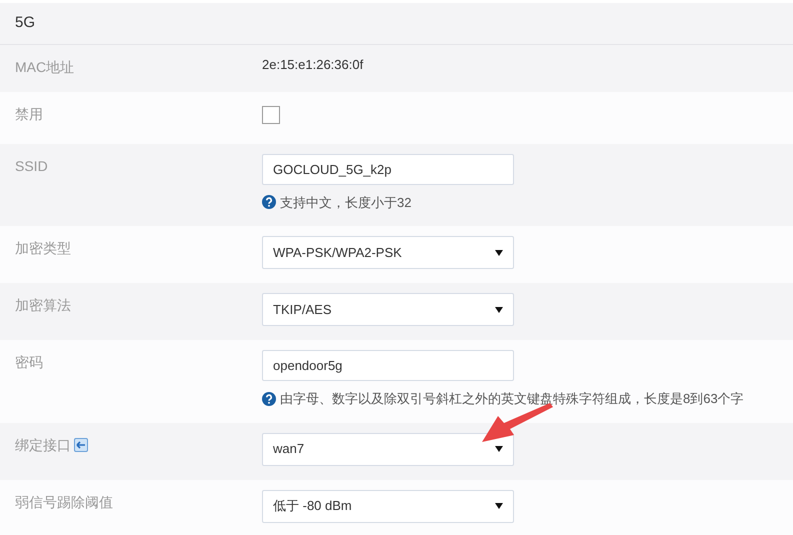 Image resolution: width=793 pixels, height=535 pixels. What do you see at coordinates (517, 422) in the screenshot?
I see `annotation-arrow` at bounding box center [517, 422].